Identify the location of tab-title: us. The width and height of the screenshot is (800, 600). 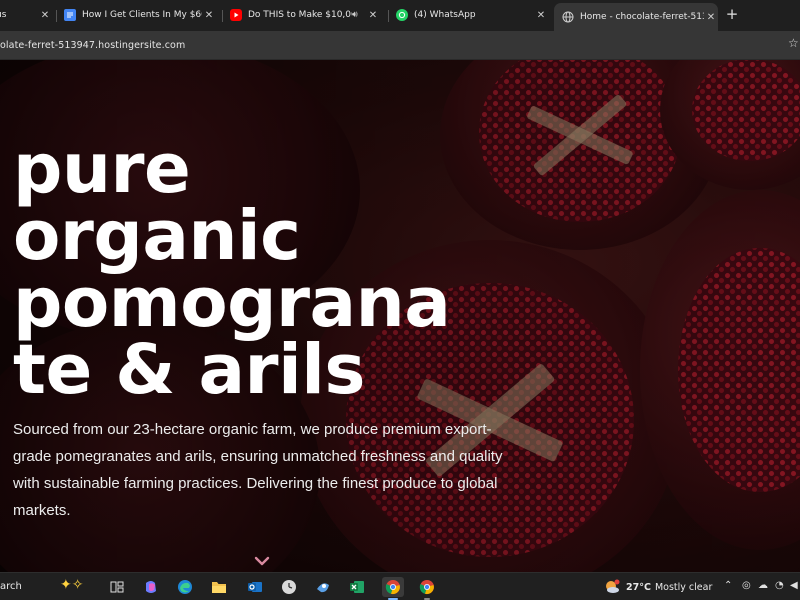
(3, 15).